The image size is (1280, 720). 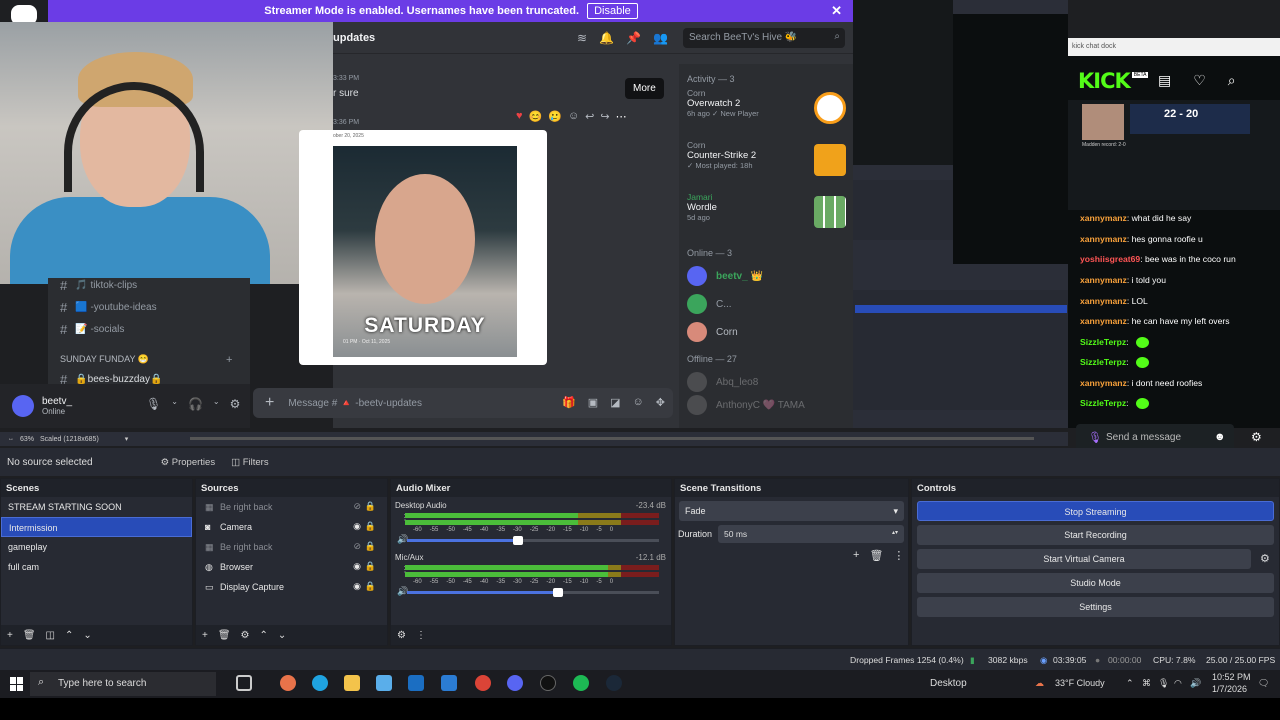 I want to click on spotify-icon, so click(x=581, y=683).